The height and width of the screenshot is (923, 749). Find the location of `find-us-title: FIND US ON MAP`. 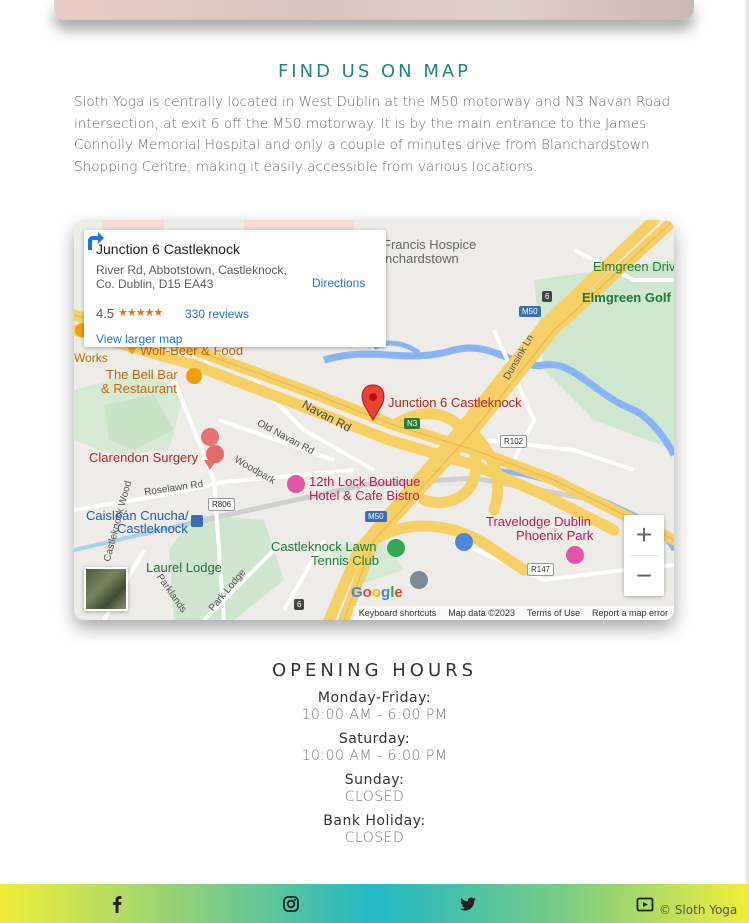

find-us-title: FIND US ON MAP is located at coordinates (374, 71).